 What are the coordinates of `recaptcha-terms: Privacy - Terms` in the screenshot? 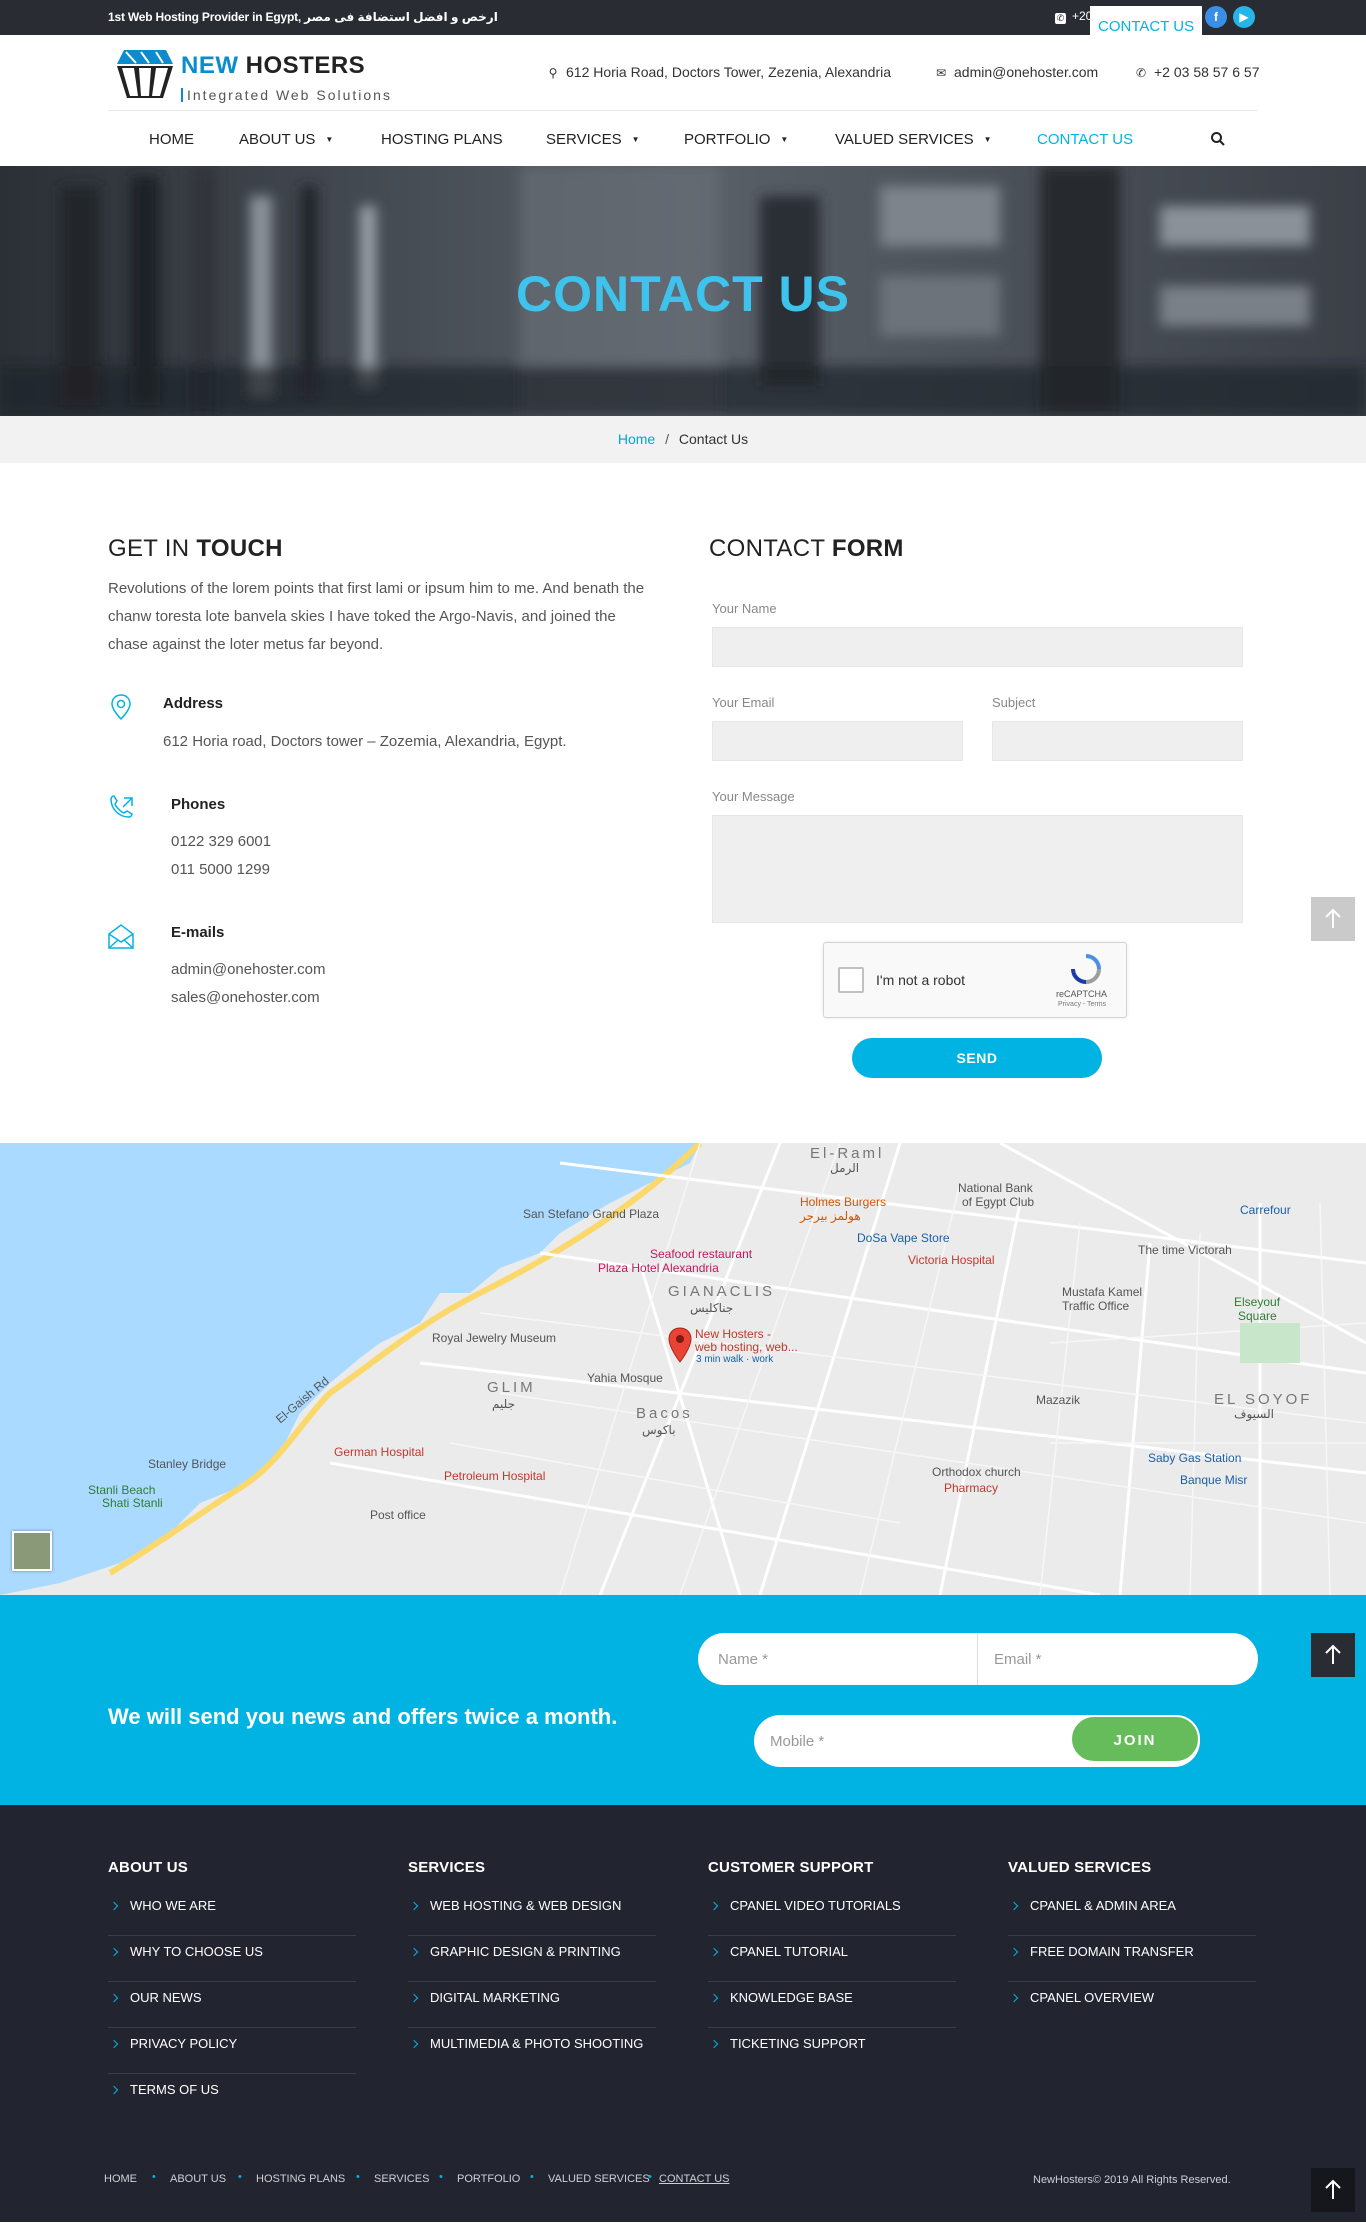 It's located at (1082, 1004).